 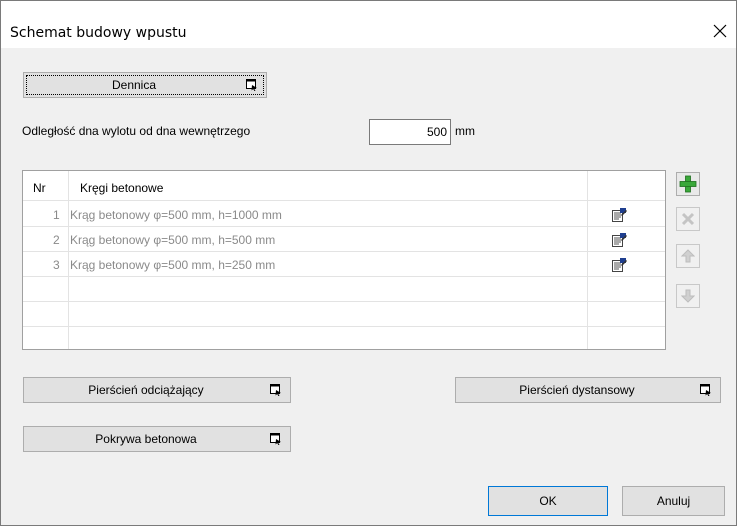 I want to click on delete-ring-button, so click(x=688, y=219).